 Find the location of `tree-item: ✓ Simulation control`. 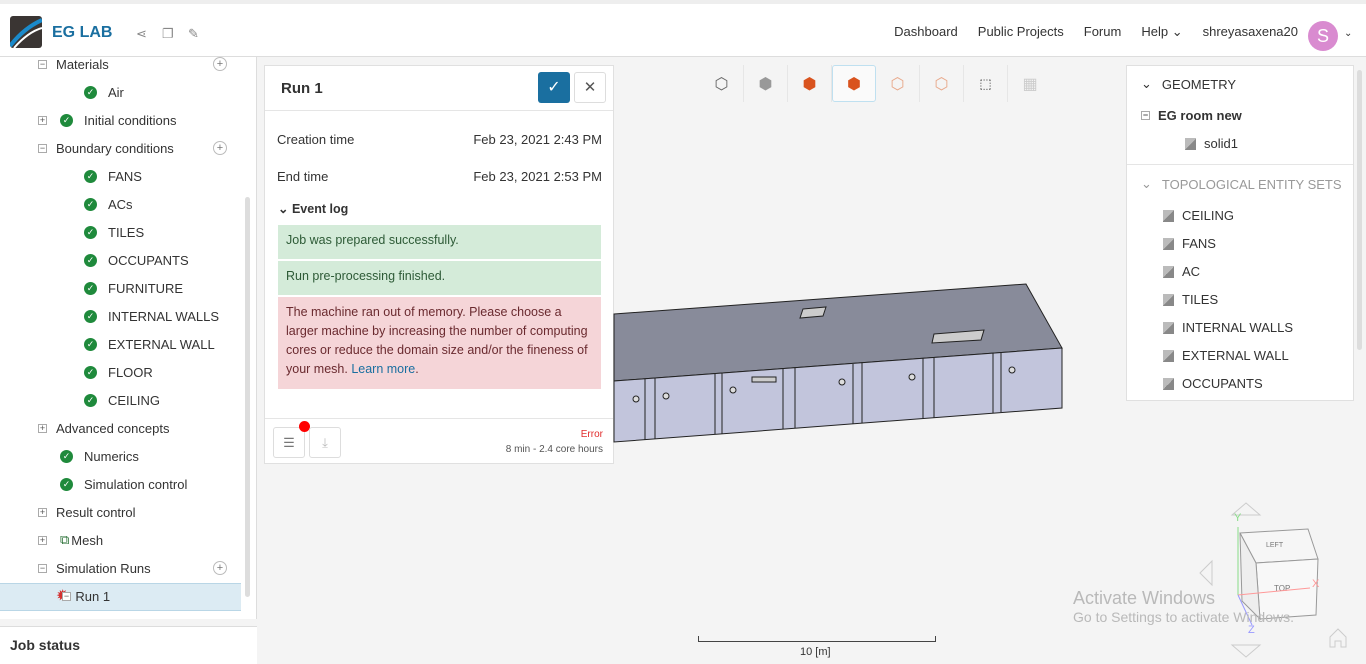

tree-item: ✓ Simulation control is located at coordinates (123, 484).